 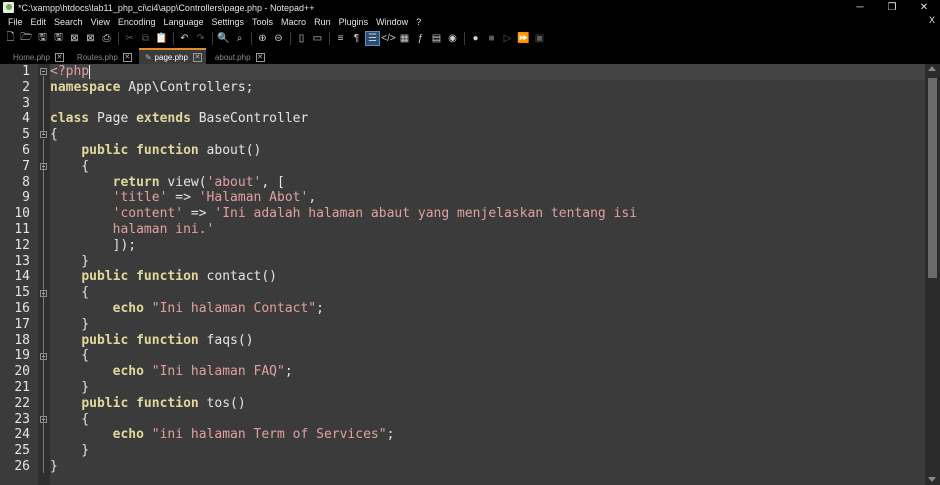 What do you see at coordinates (354, 22) in the screenshot?
I see `menu-plugins: Plugins` at bounding box center [354, 22].